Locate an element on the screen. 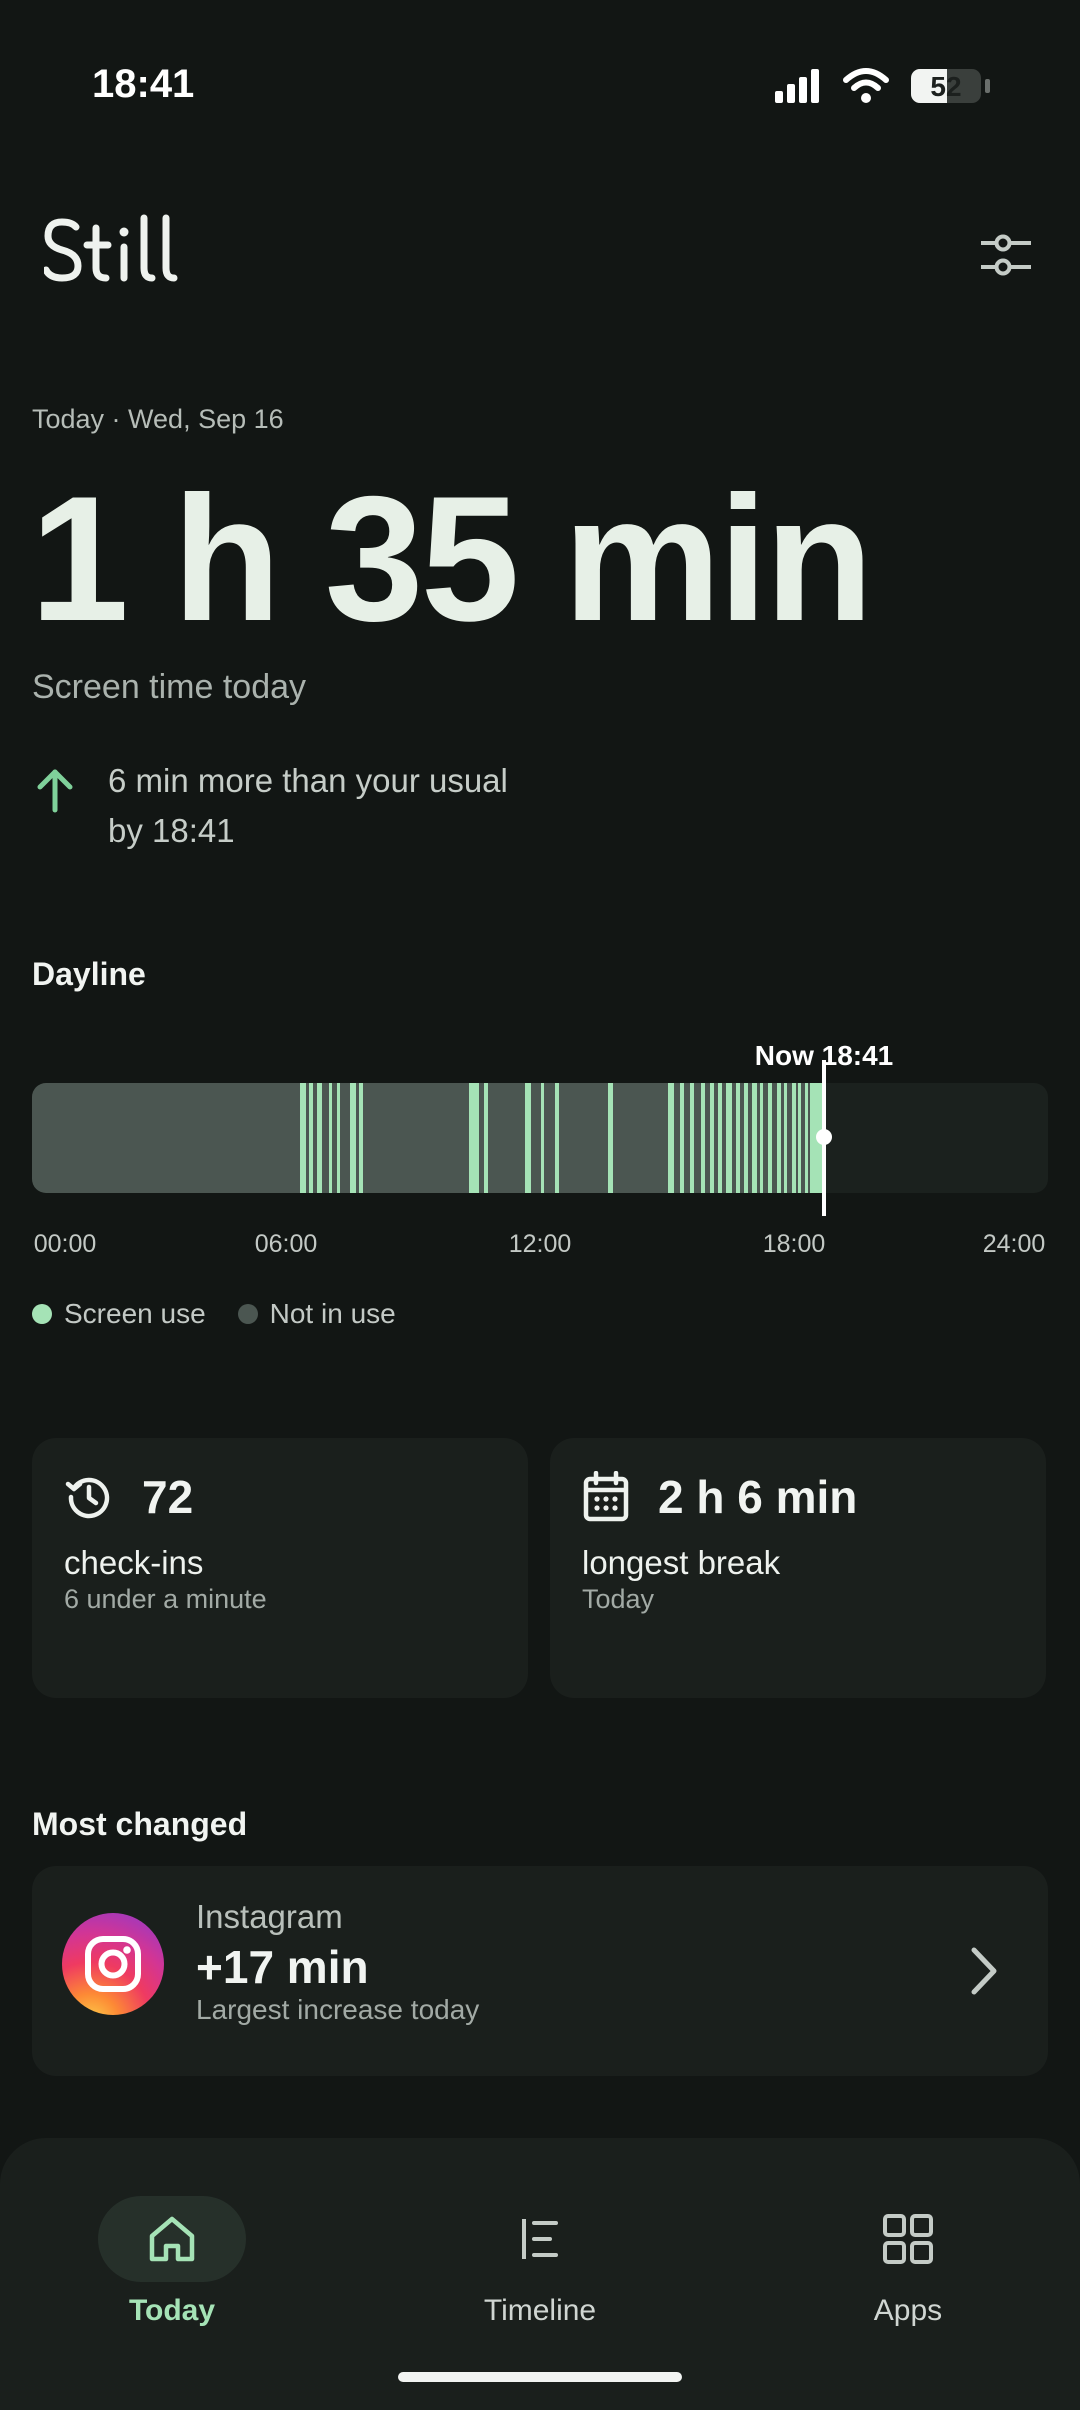 This screenshot has width=1080, height=2410. tick-2400: 24:00 is located at coordinates (1014, 1244).